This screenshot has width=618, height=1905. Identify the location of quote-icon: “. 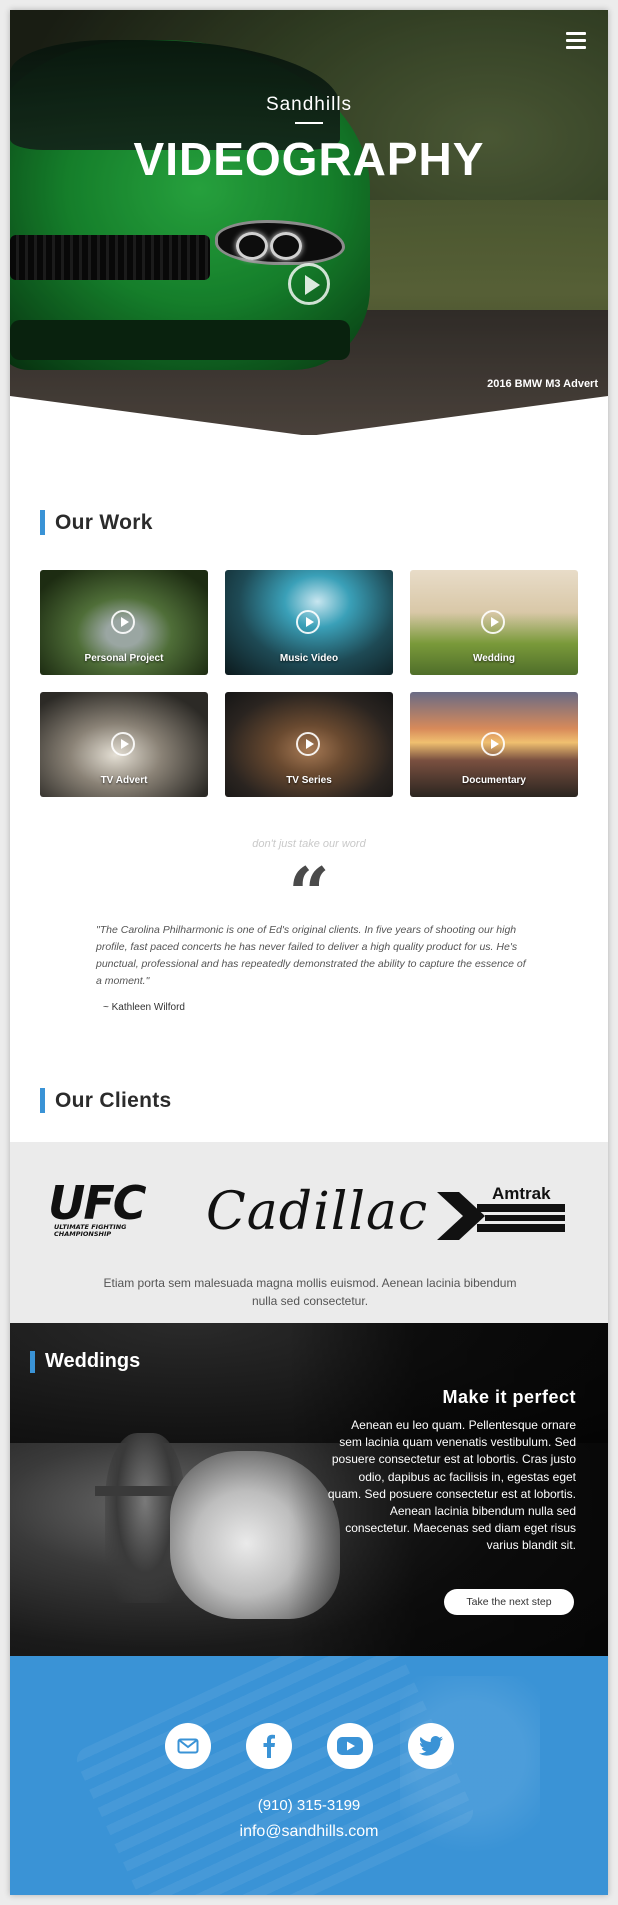
(309, 893).